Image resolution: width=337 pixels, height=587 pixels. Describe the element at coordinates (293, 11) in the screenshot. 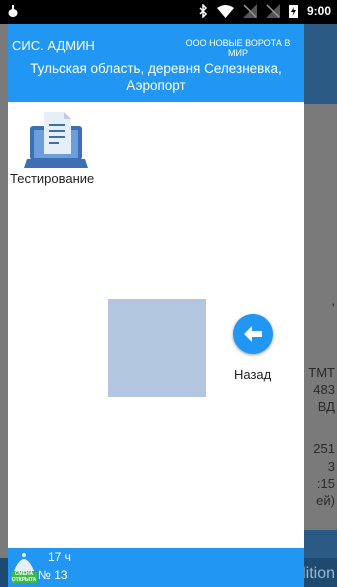

I see `battery-charging-icon` at that location.